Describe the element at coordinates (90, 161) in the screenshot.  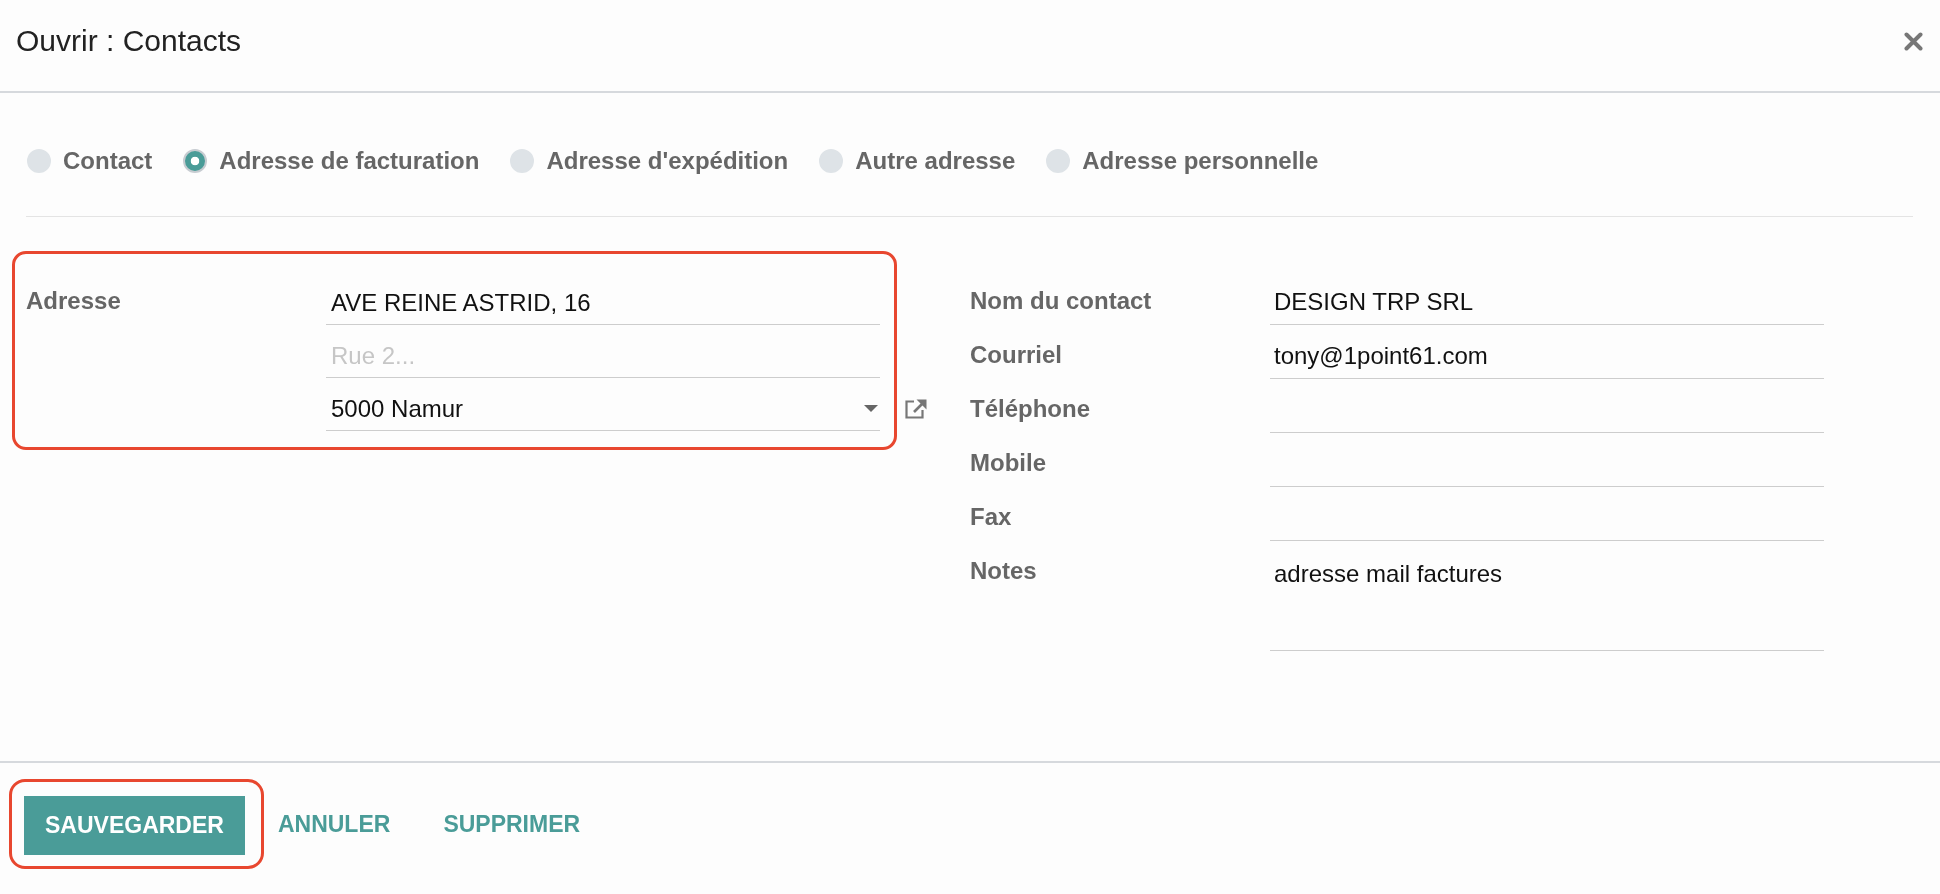
I see `radio-option: Contact` at that location.